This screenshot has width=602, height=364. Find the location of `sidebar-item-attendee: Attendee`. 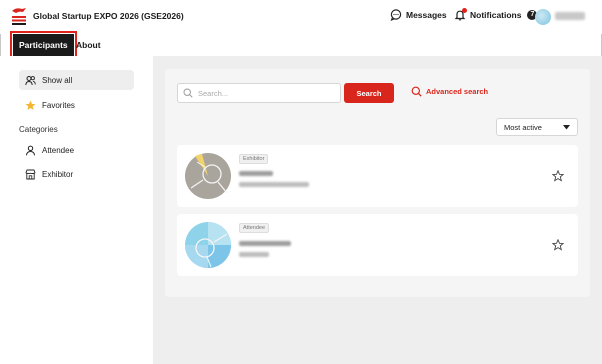

sidebar-item-attendee: Attendee is located at coordinates (76, 150).